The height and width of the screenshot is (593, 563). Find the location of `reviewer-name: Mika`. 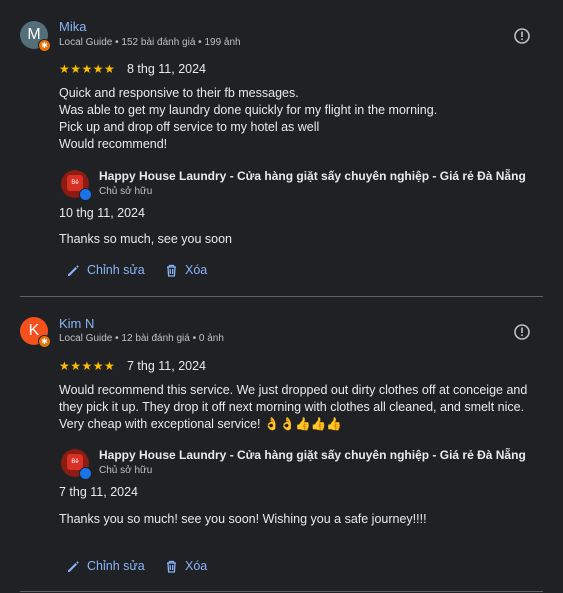

reviewer-name: Mika is located at coordinates (72, 26).